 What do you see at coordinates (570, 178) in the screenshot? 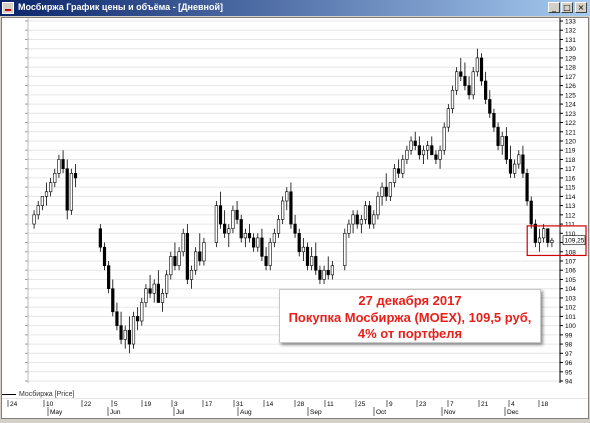
I see `y-tick-label: 116` at bounding box center [570, 178].